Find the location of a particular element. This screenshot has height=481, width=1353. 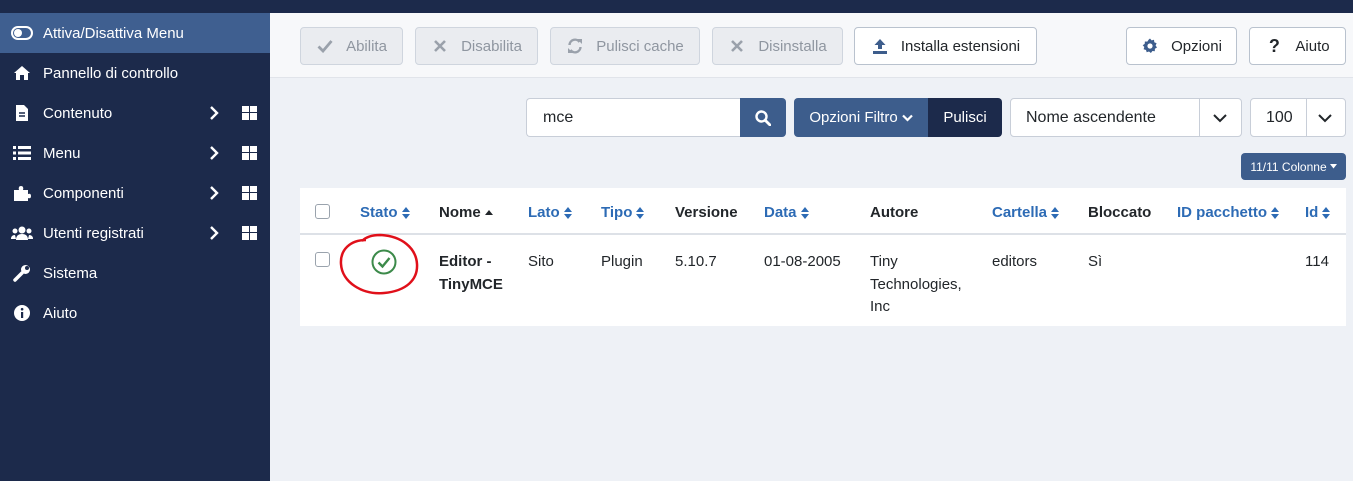

column-header-folder: Cartella is located at coordinates (1026, 212).